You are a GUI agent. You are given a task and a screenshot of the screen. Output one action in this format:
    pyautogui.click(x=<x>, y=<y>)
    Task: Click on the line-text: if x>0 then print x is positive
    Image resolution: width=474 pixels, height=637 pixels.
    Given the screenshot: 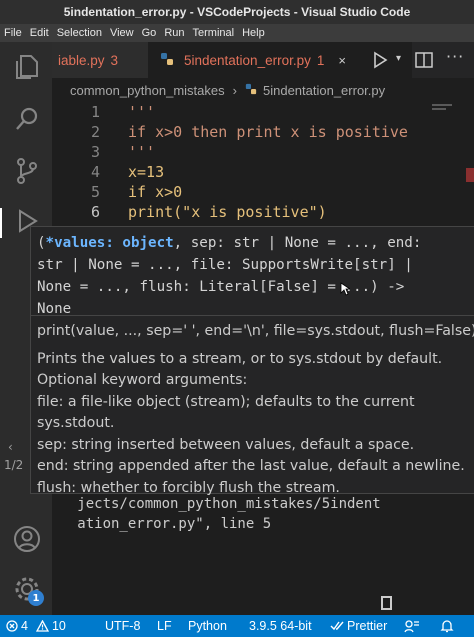 What is the action you would take?
    pyautogui.click(x=268, y=132)
    